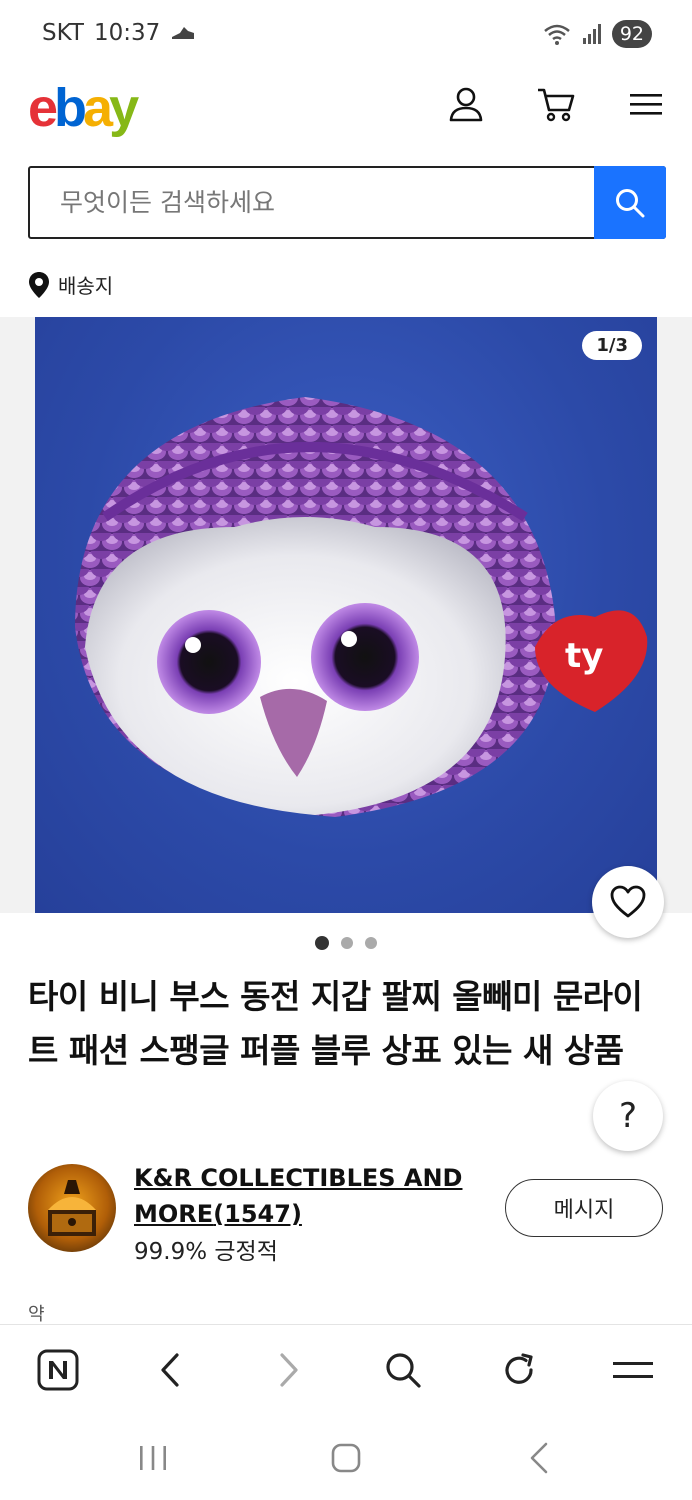 The width and height of the screenshot is (692, 1500). I want to click on reload-button, so click(519, 1370).